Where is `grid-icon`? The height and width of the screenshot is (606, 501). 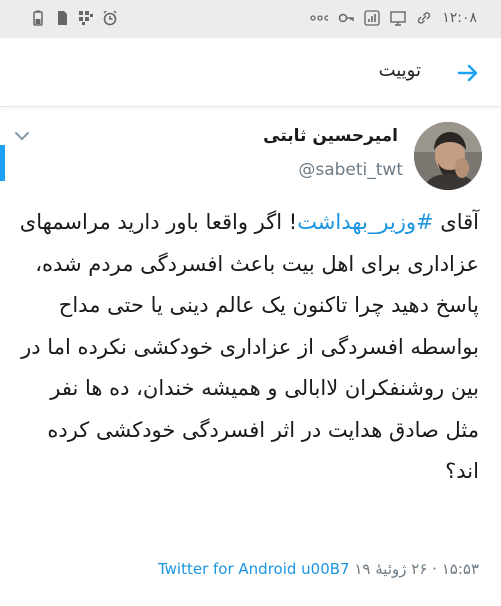
grid-icon is located at coordinates (86, 18).